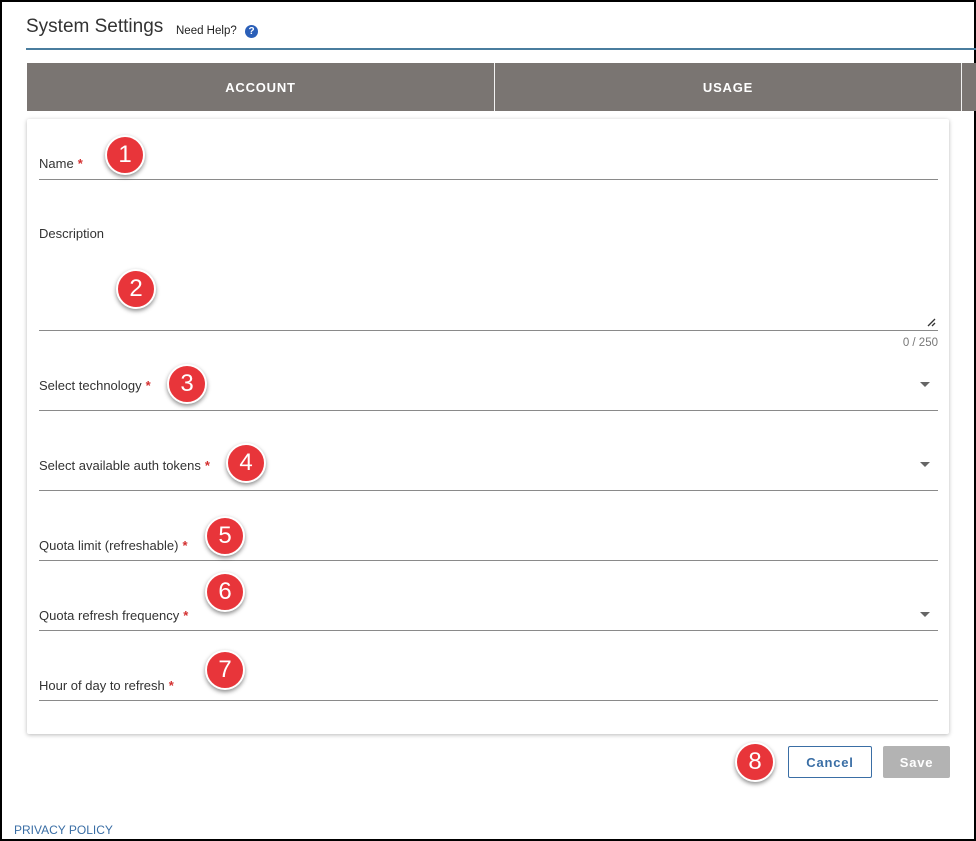 The width and height of the screenshot is (976, 841). I want to click on callout-marker-1: 1, so click(125, 155).